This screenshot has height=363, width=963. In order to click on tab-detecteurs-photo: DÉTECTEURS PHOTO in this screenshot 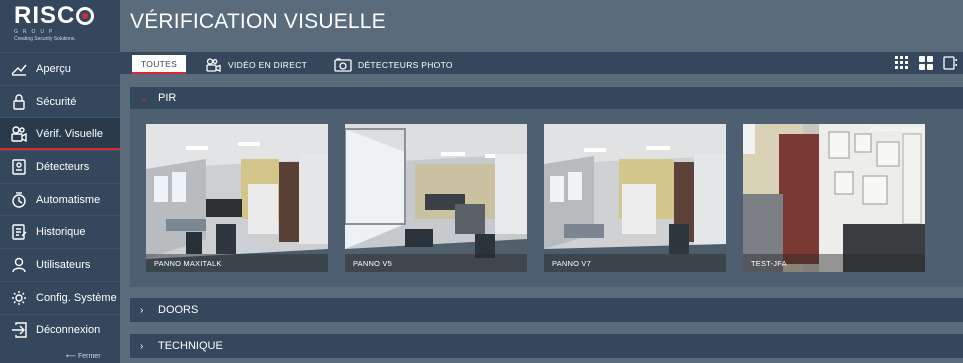, I will do `click(393, 64)`.